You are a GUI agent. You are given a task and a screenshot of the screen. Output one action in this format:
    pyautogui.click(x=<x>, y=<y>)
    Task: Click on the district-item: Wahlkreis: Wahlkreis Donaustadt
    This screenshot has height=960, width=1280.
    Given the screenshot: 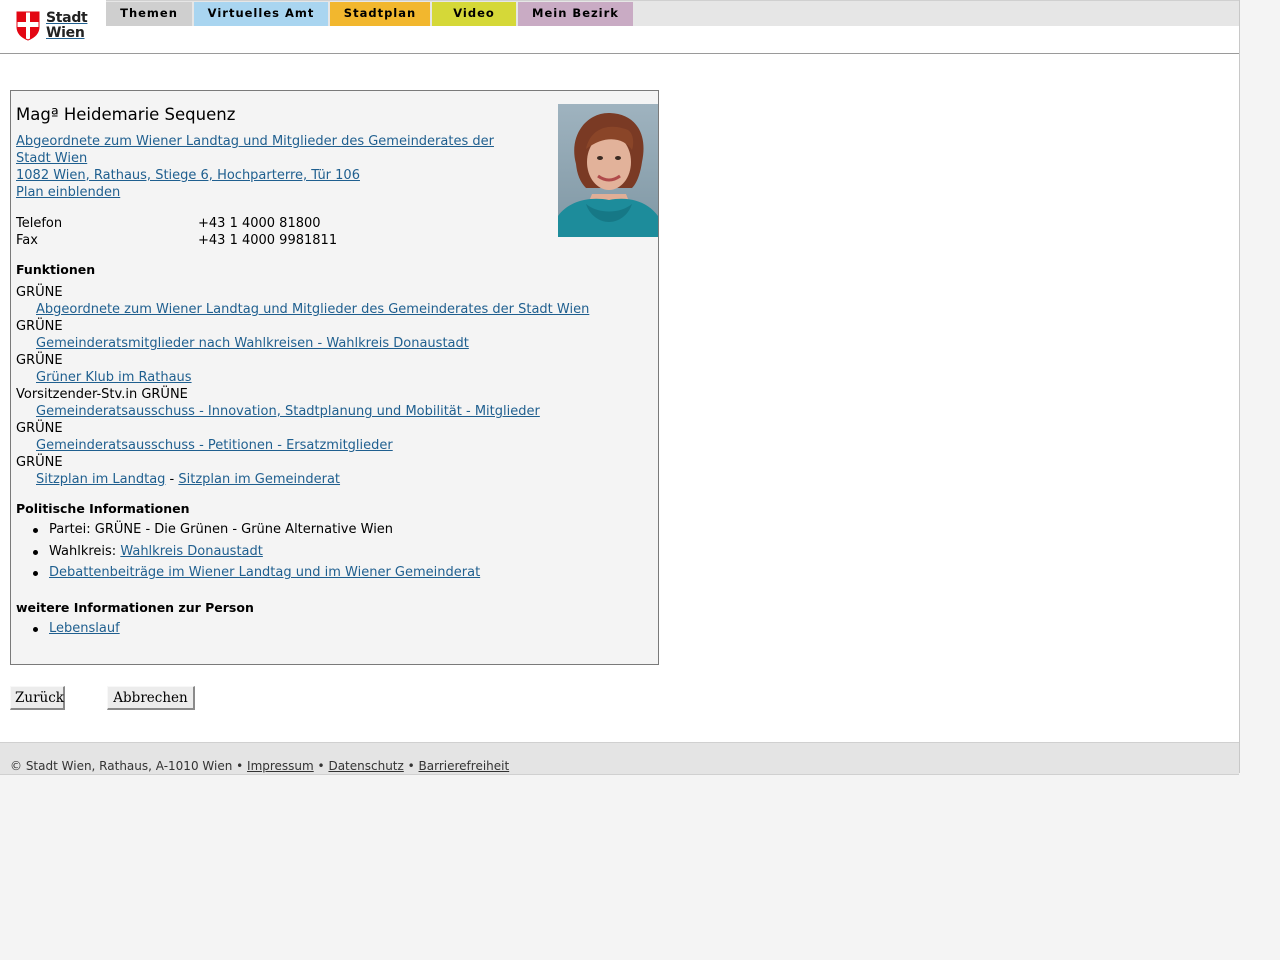 What is the action you would take?
    pyautogui.click(x=248, y=551)
    